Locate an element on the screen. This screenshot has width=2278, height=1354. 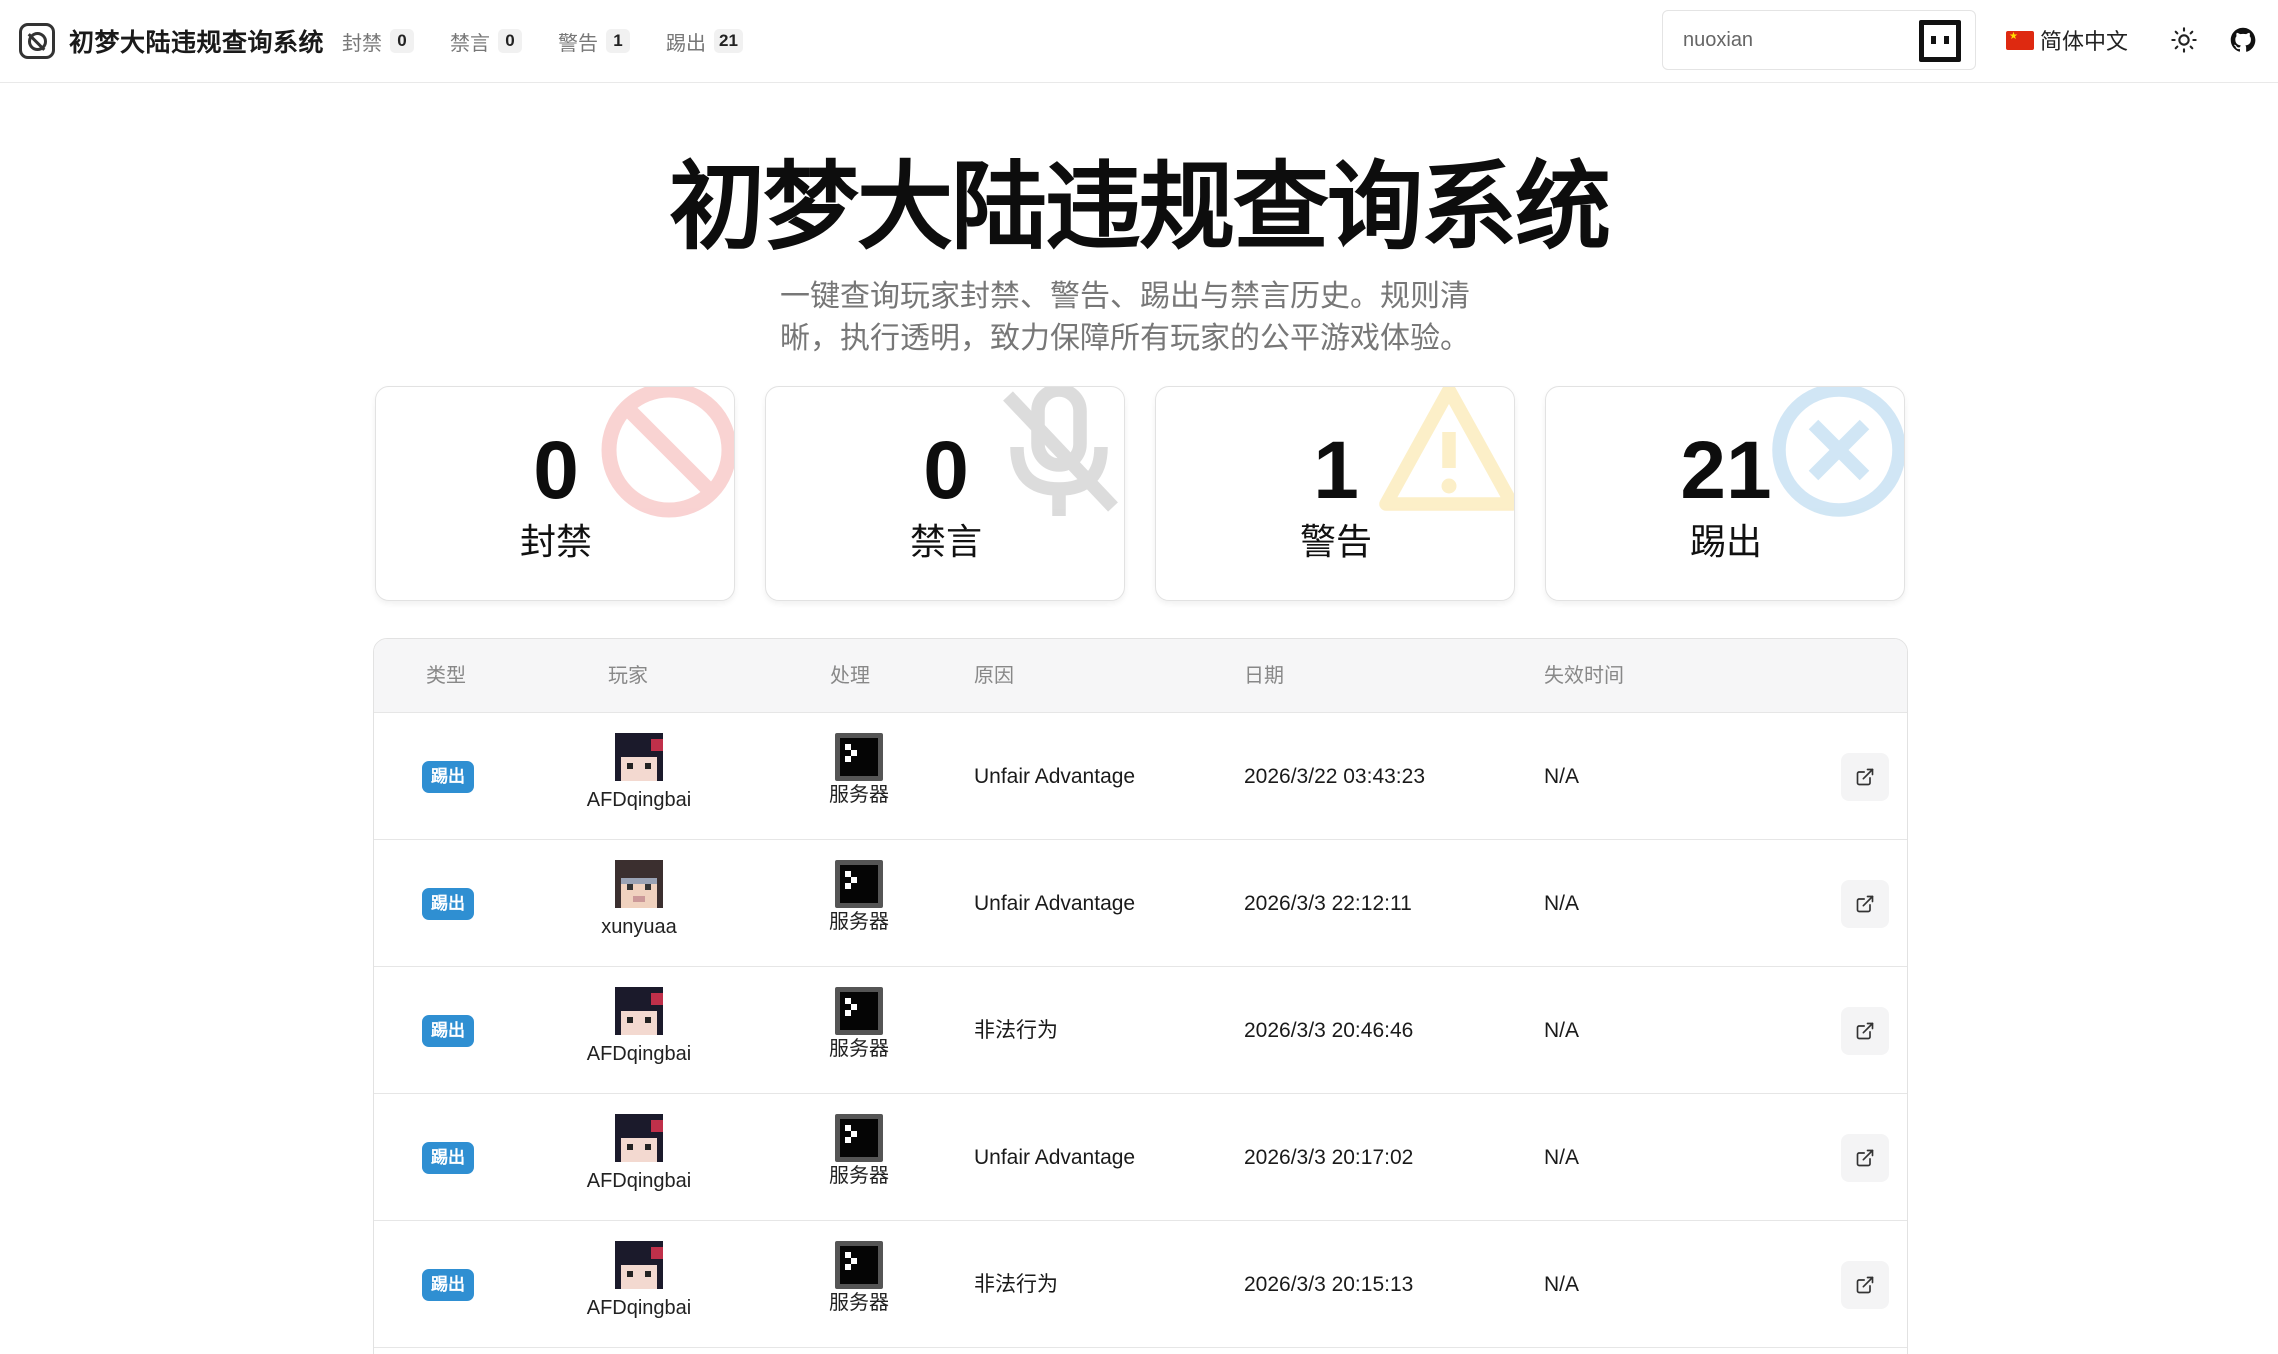
brand-title: 初梦大陆违规查询系统 is located at coordinates (197, 43).